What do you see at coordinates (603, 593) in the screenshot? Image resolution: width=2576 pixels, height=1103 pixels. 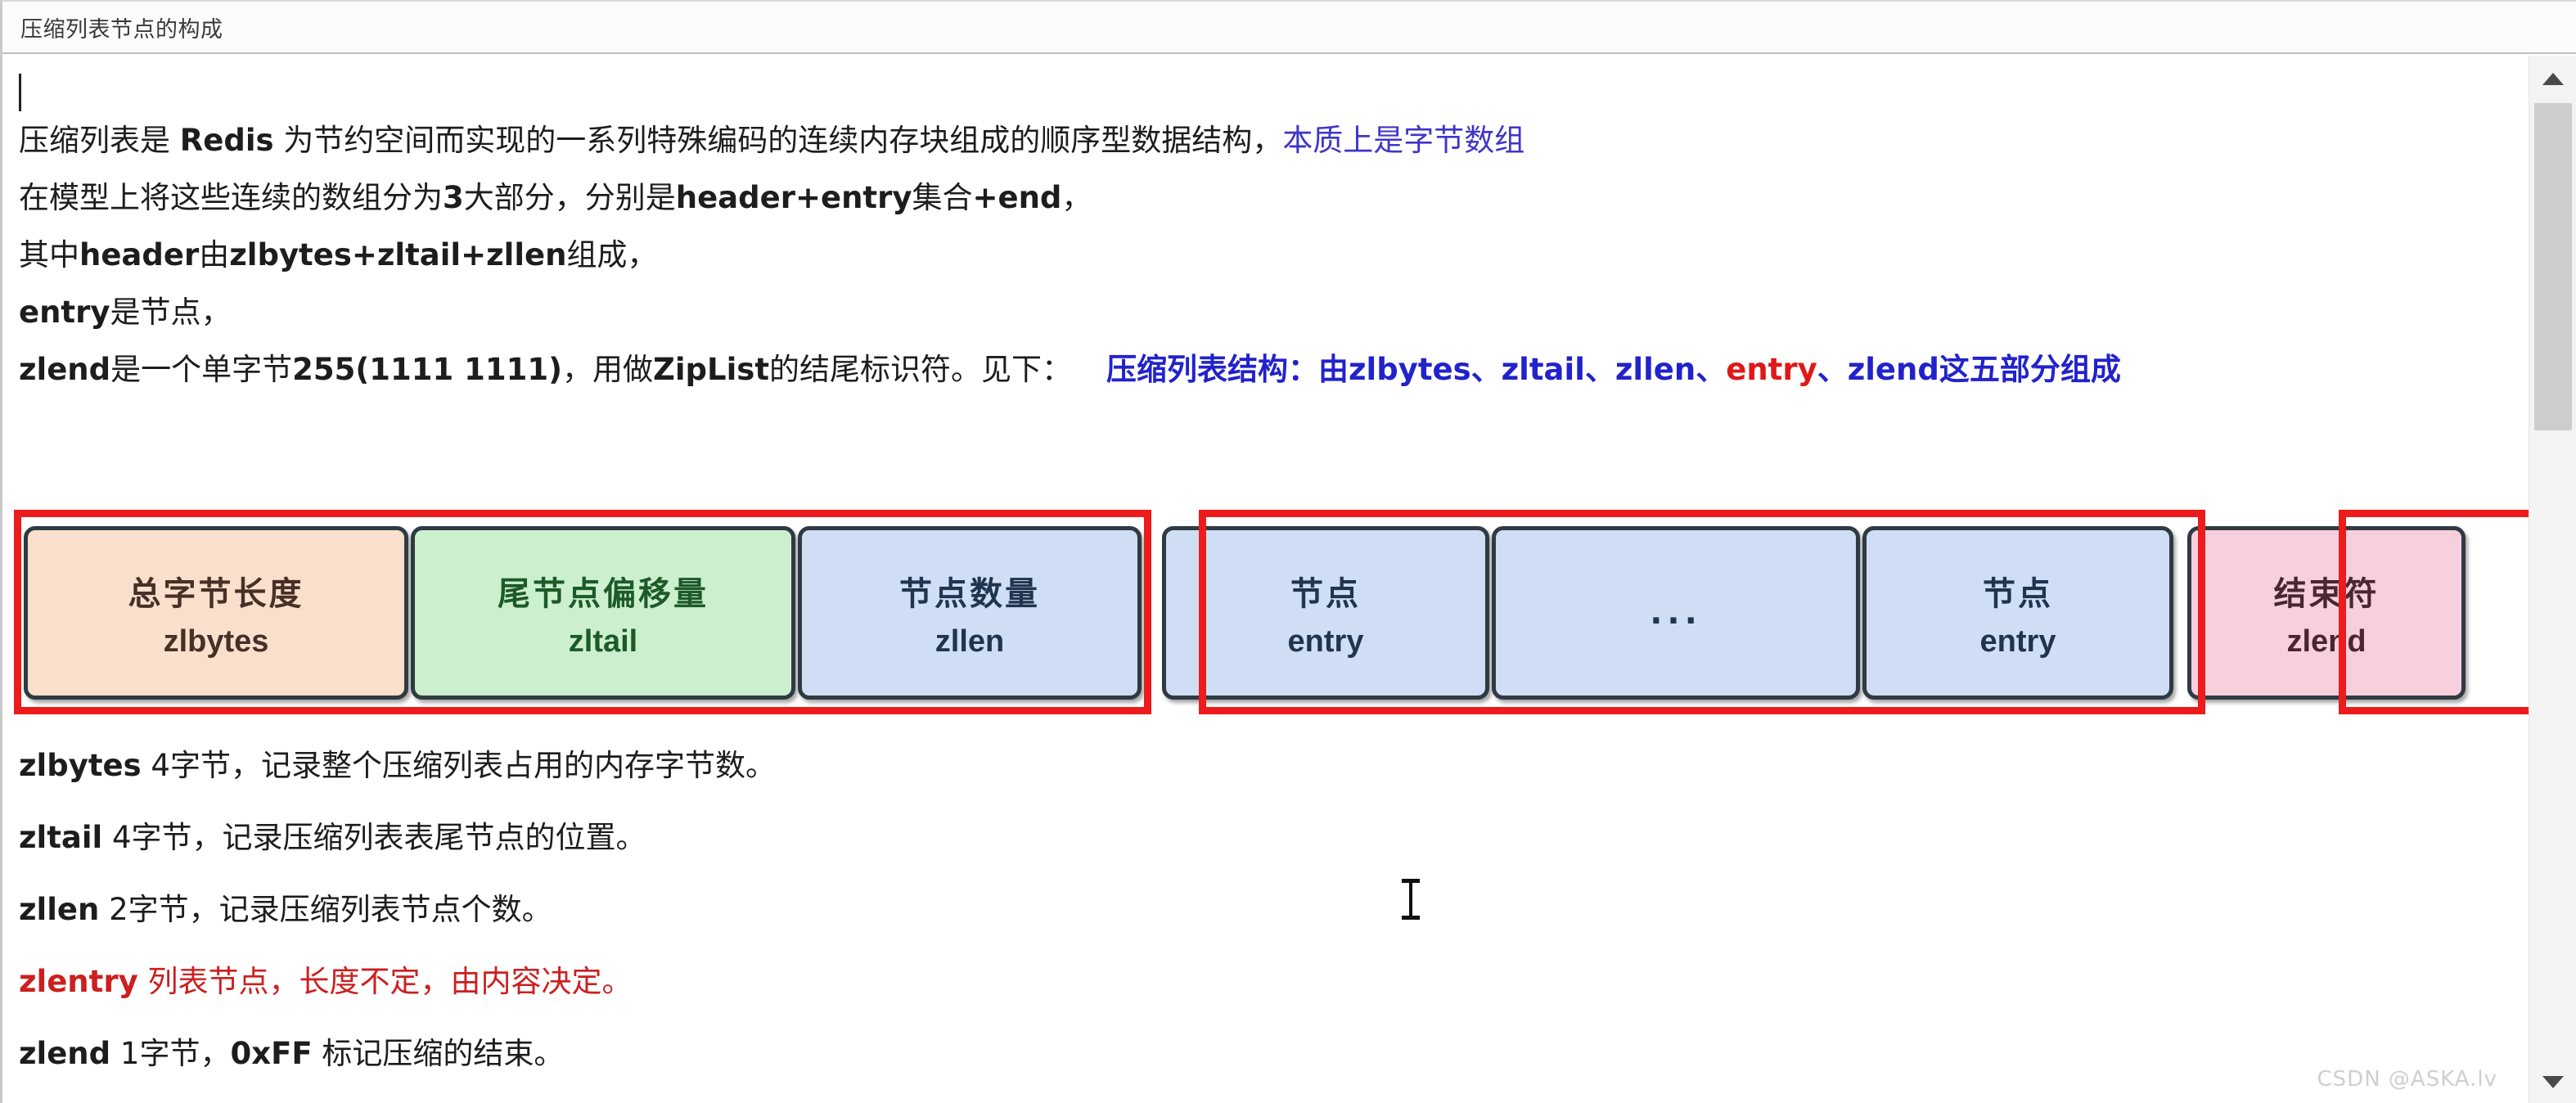 I see `cell-zltail-label: 尾节点偏移量` at bounding box center [603, 593].